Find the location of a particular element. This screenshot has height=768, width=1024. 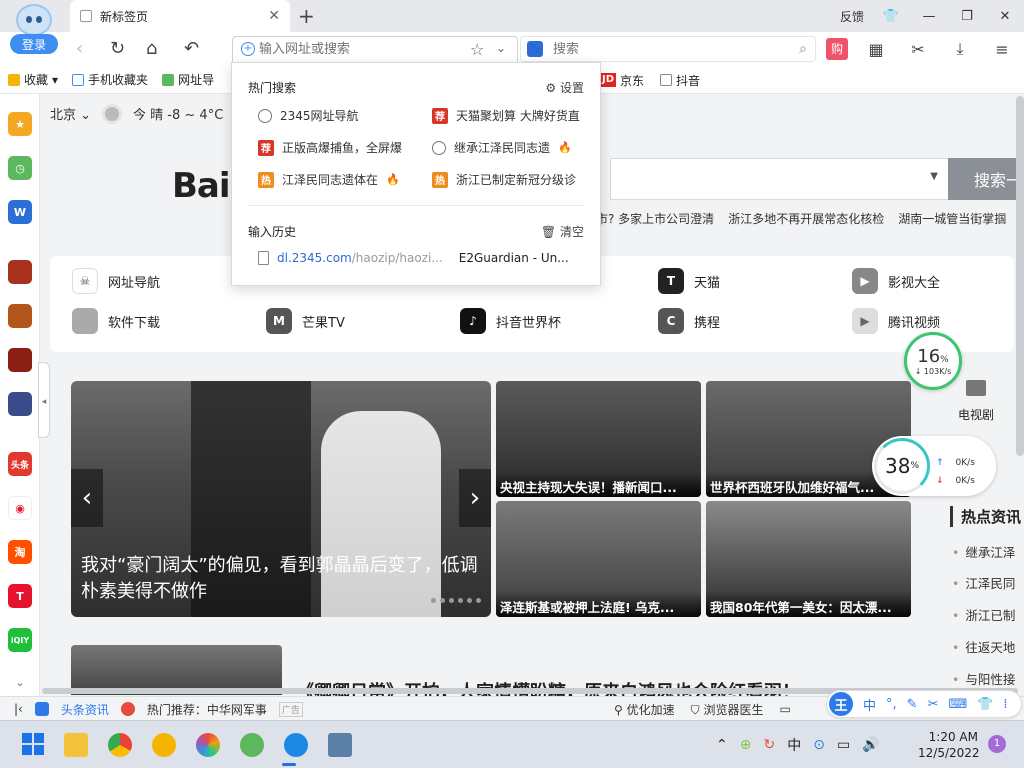

grid-icon: ⁞ is located at coordinates (1005, 704).